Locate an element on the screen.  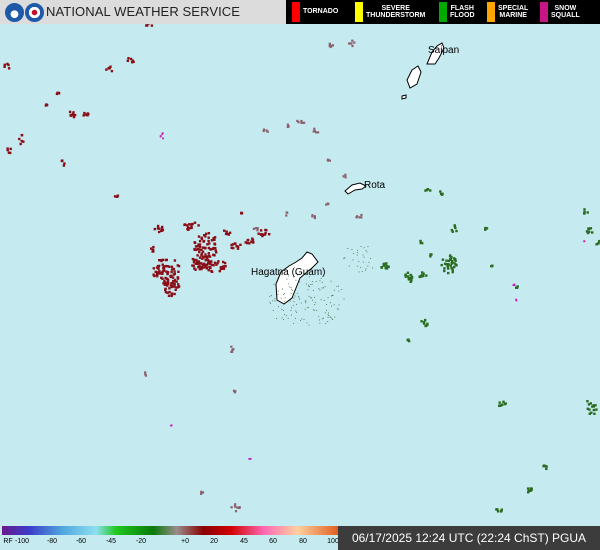
scale-tick-label: -20 is located at coordinates (141, 541).